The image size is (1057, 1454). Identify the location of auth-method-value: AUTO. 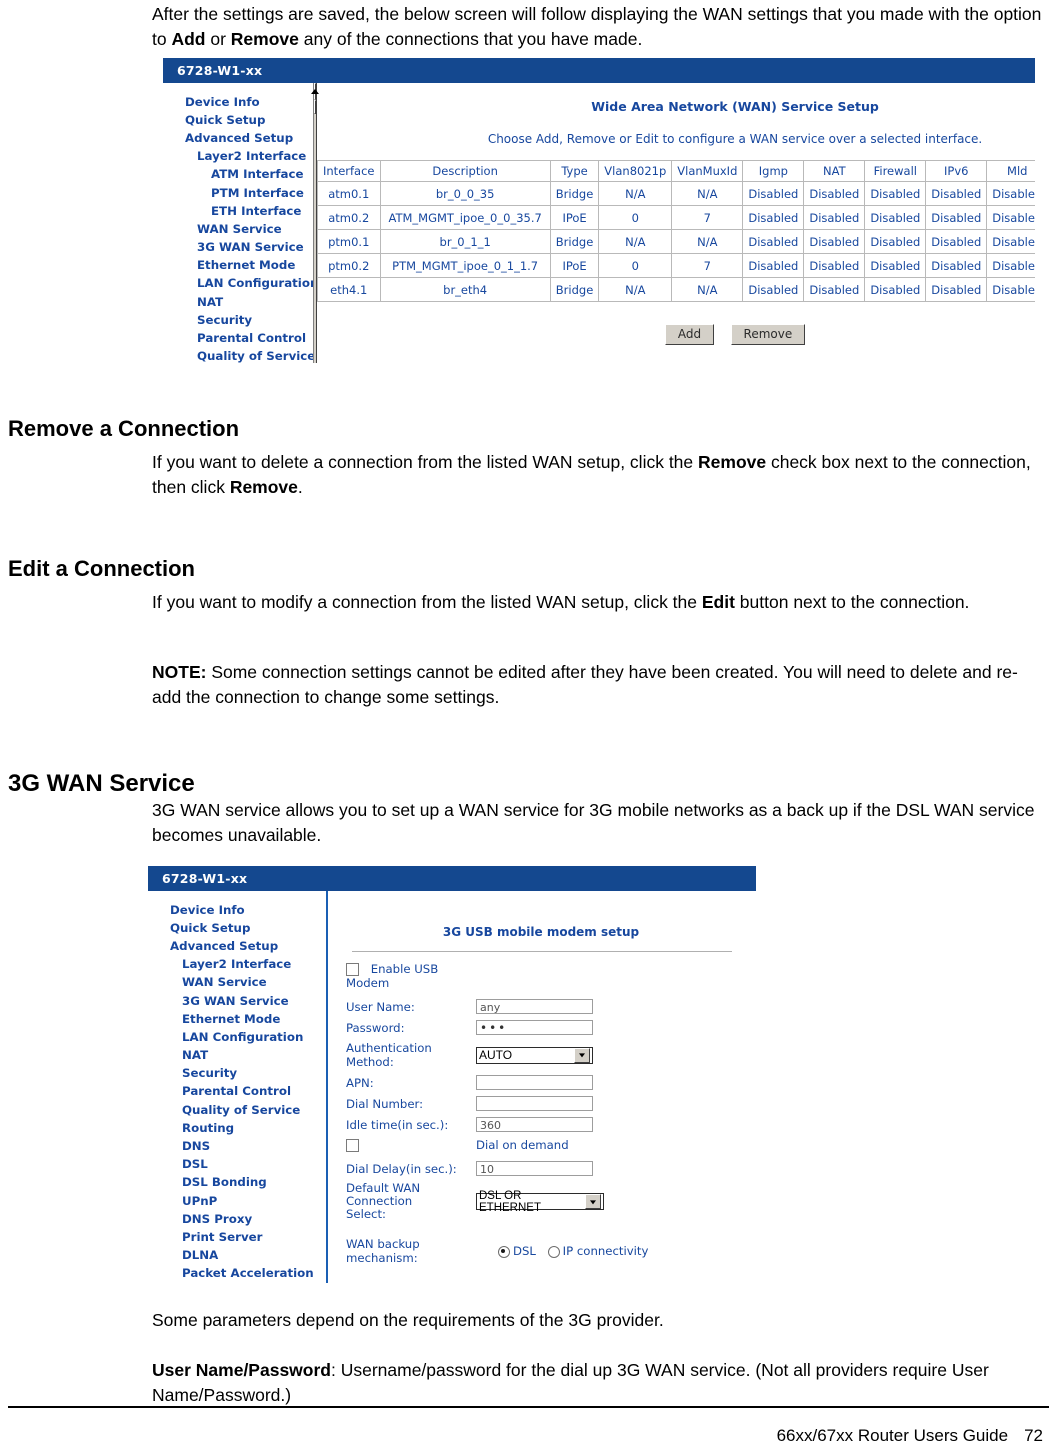
(496, 1055).